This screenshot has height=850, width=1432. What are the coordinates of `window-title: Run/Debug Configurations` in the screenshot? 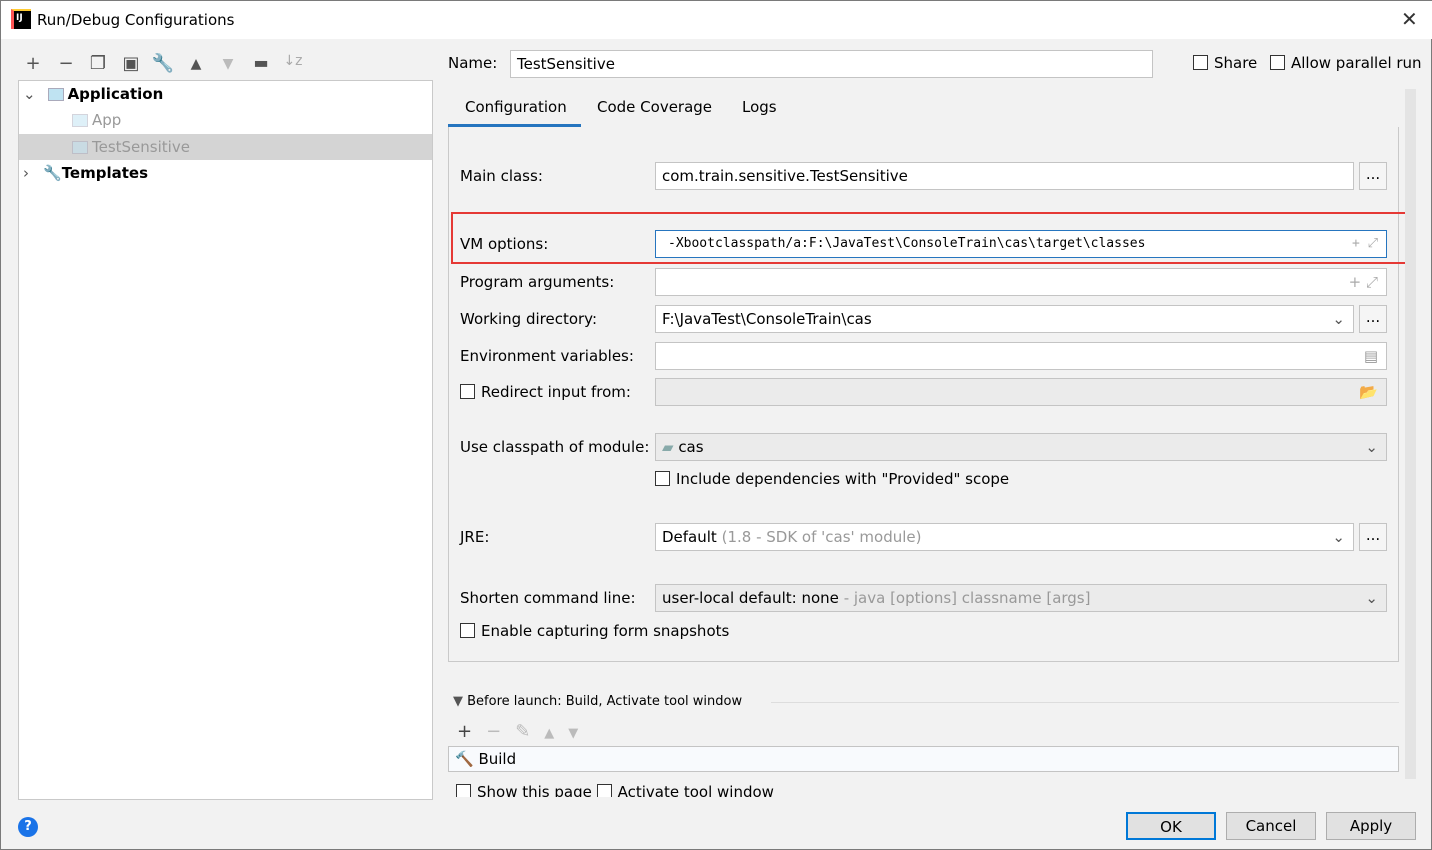 It's located at (136, 20).